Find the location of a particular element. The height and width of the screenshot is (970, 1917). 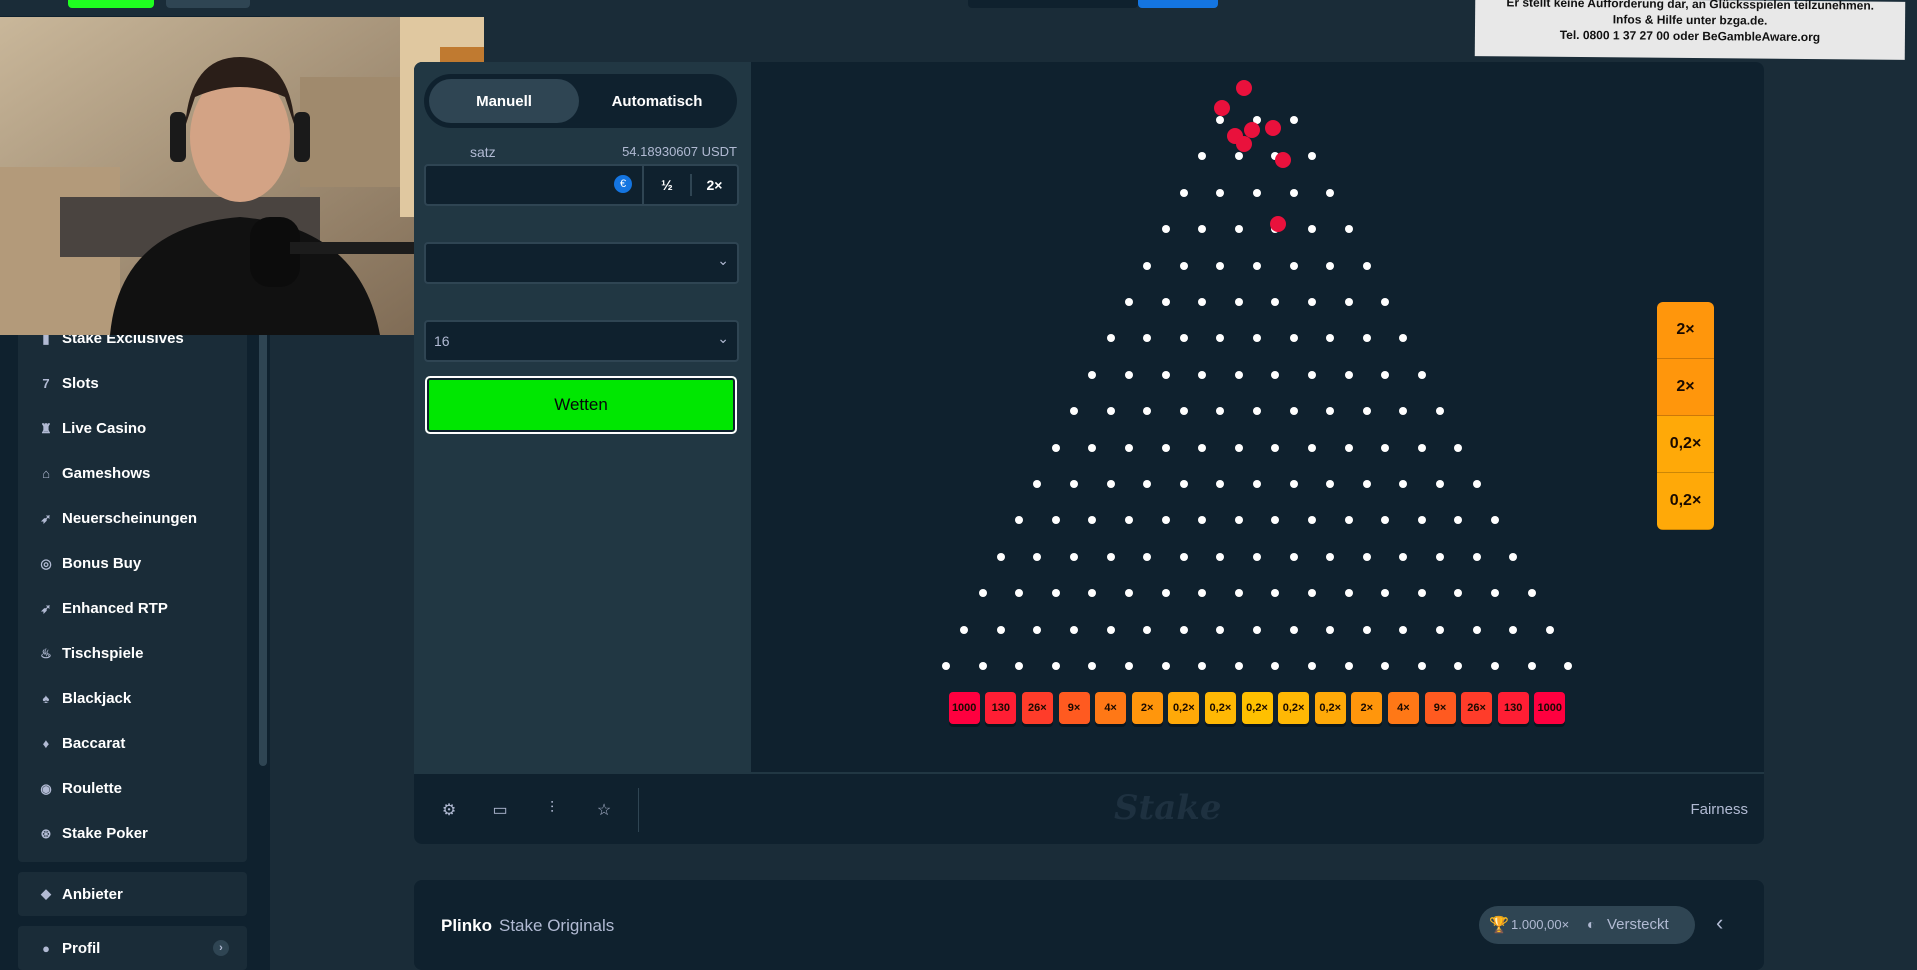

sidebar-item-gameshows: ⌂ Gameshows is located at coordinates (132, 473).